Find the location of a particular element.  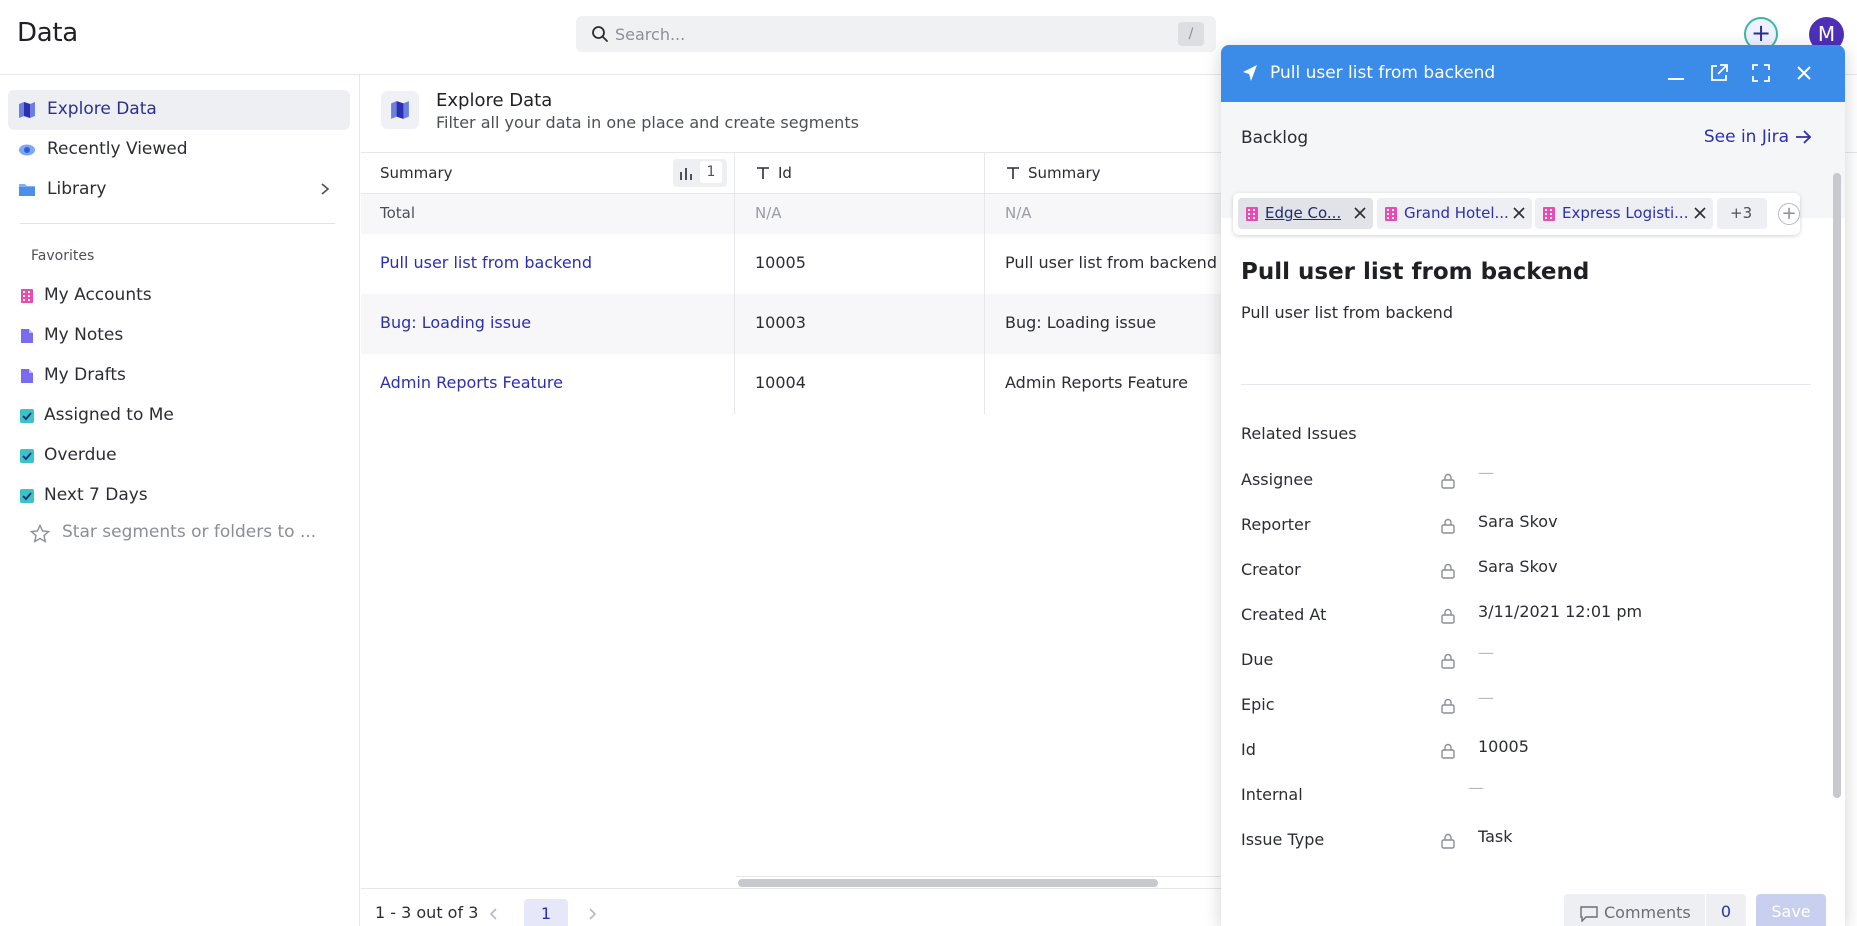

sidebar-item-recently-viewed: Recently Viewed is located at coordinates (179, 150).